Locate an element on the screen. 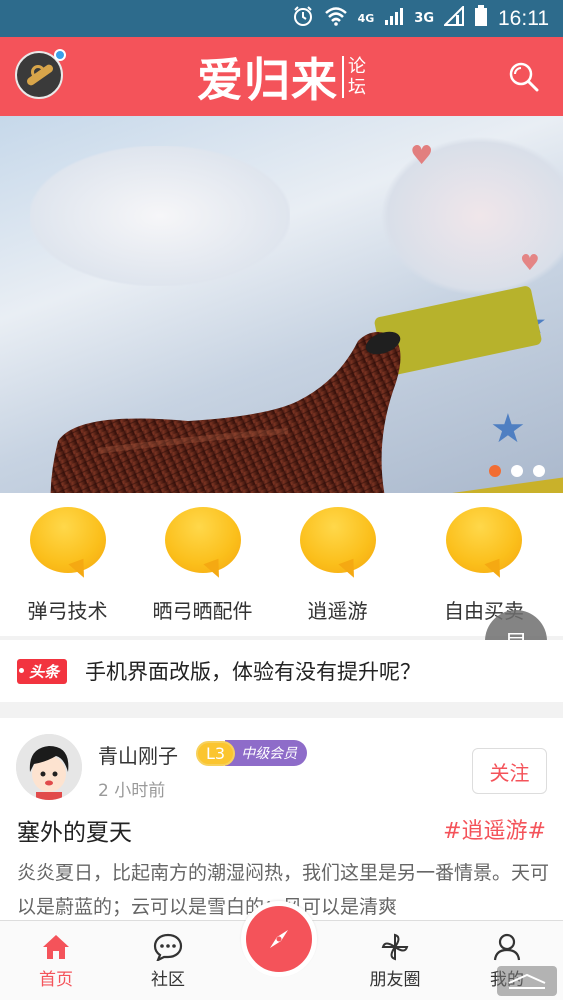 This screenshot has height=1000, width=563. category-grid: 弹弓技术 晒弓晒配件 逍遥游 自由买卖 is located at coordinates (281, 564).